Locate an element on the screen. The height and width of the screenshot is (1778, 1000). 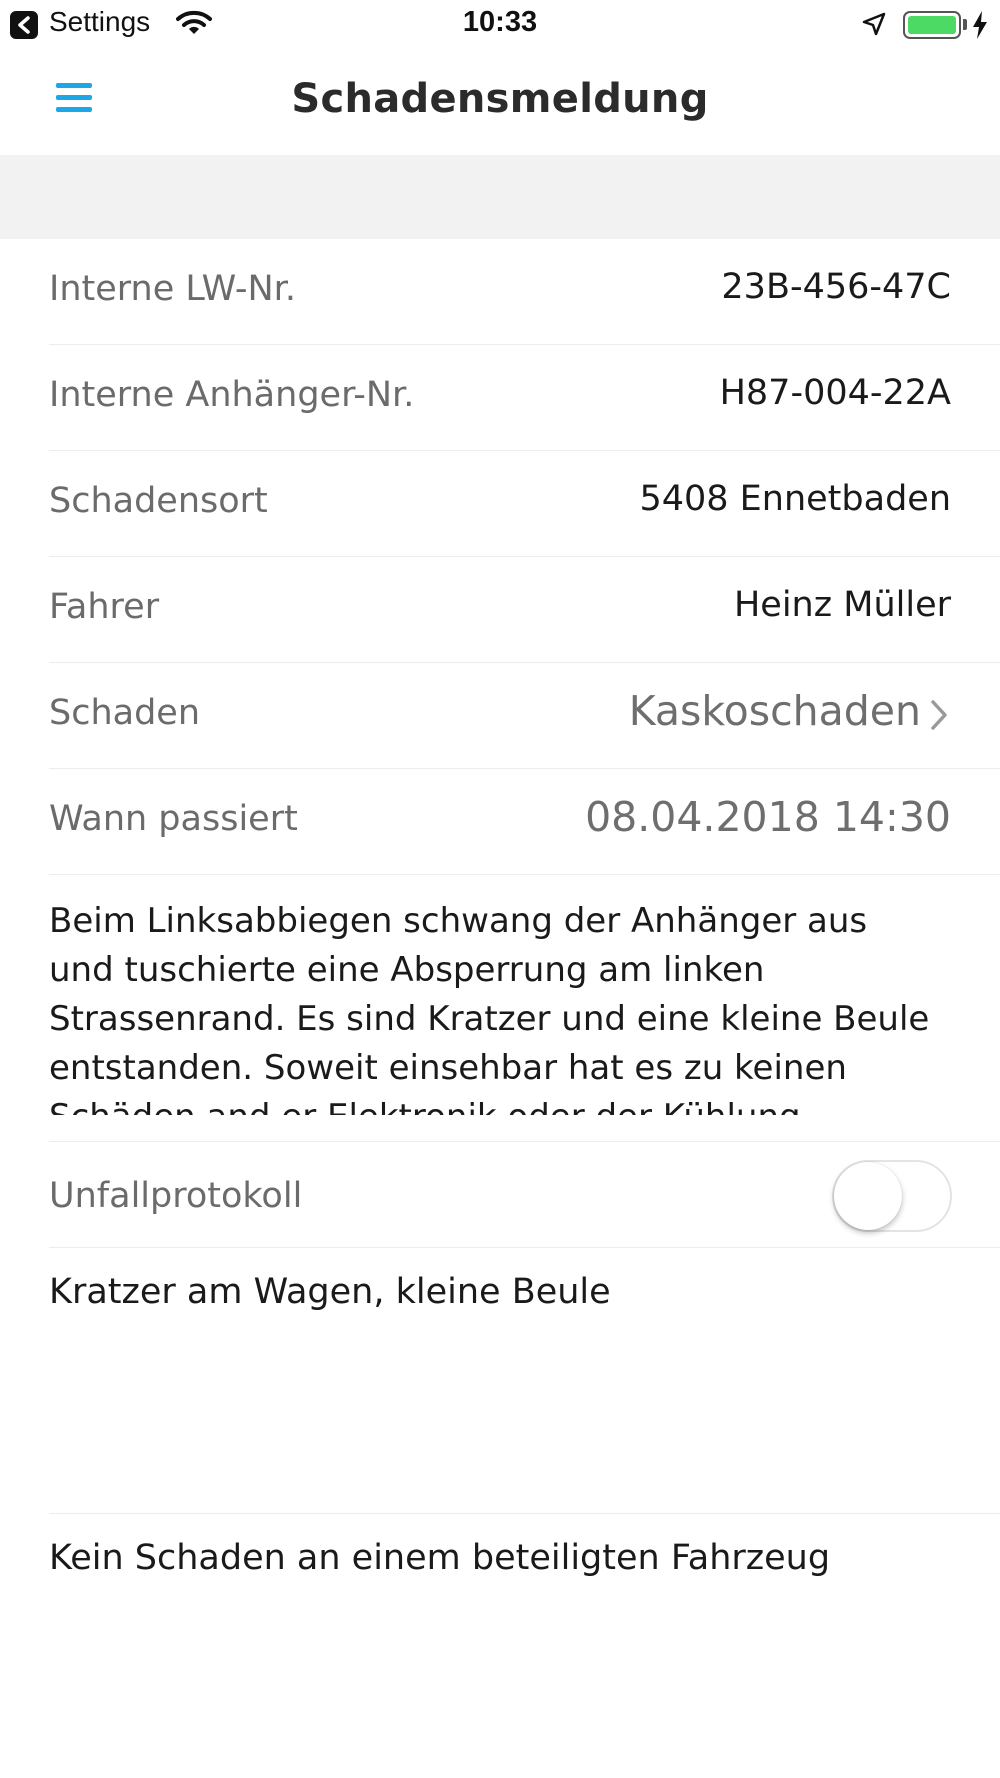
fahrer-label: Fahrer is located at coordinates (104, 607).